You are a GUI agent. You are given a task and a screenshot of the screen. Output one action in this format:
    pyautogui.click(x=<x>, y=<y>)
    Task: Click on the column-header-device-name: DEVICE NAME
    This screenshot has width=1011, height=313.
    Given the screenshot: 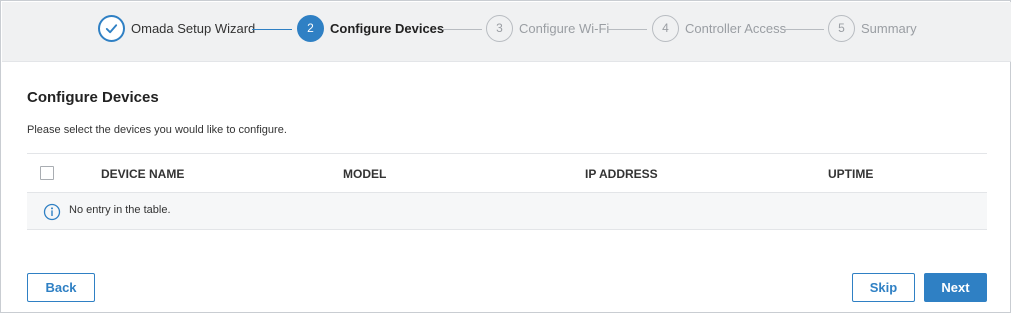 What is the action you would take?
    pyautogui.click(x=142, y=174)
    